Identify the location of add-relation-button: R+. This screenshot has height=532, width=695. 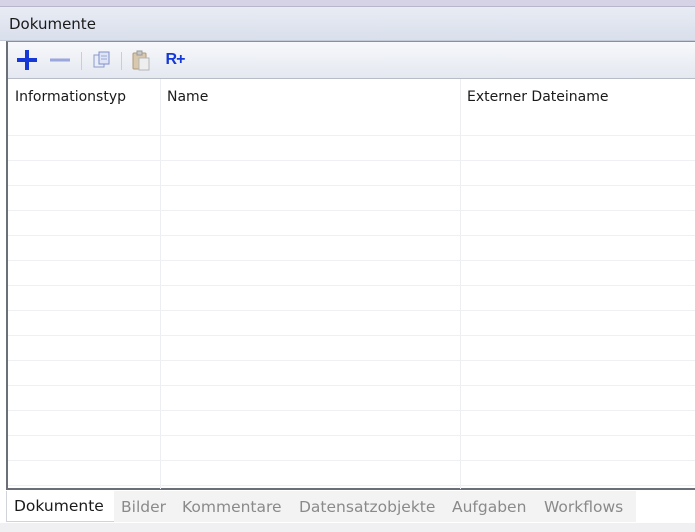
(175, 60).